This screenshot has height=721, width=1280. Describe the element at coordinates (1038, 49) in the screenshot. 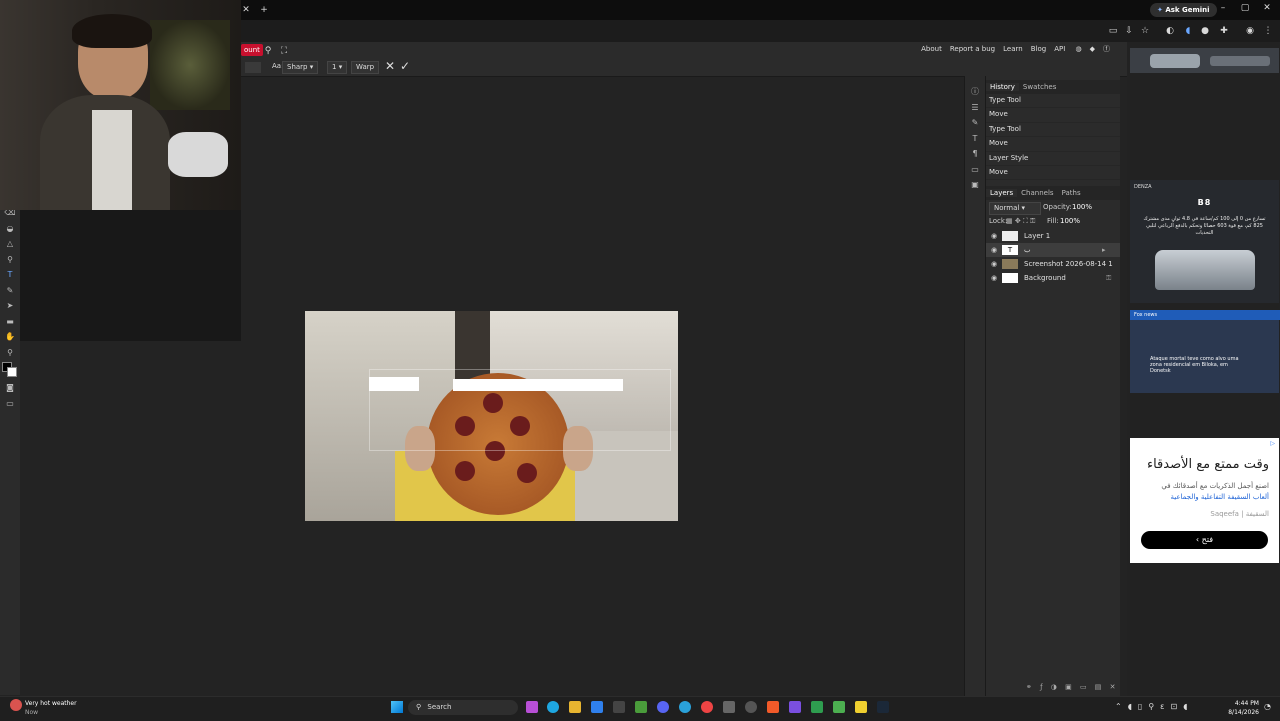

I see `blog-link: Blog` at that location.